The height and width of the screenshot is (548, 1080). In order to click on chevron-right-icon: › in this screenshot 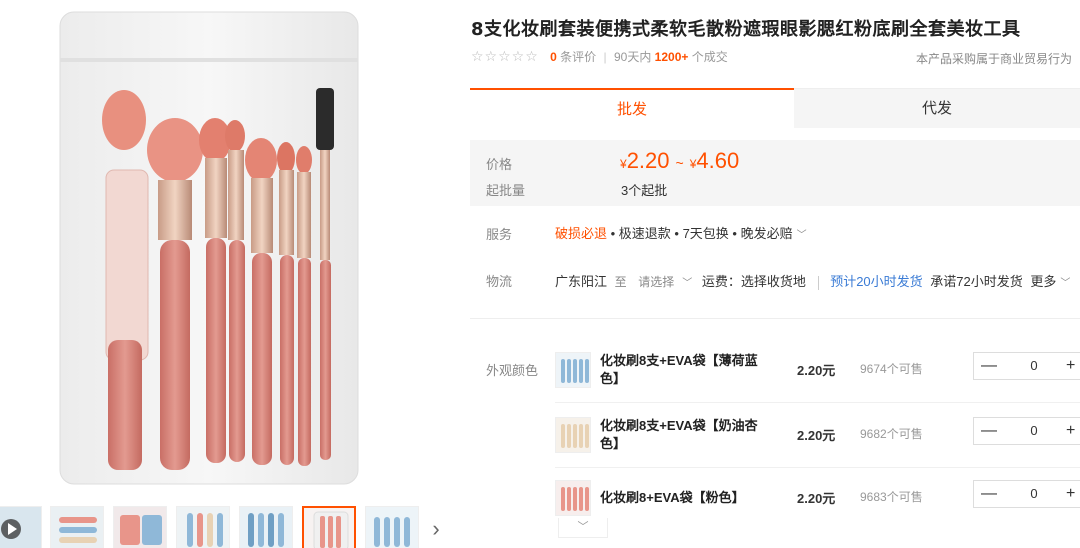, I will do `click(436, 529)`.